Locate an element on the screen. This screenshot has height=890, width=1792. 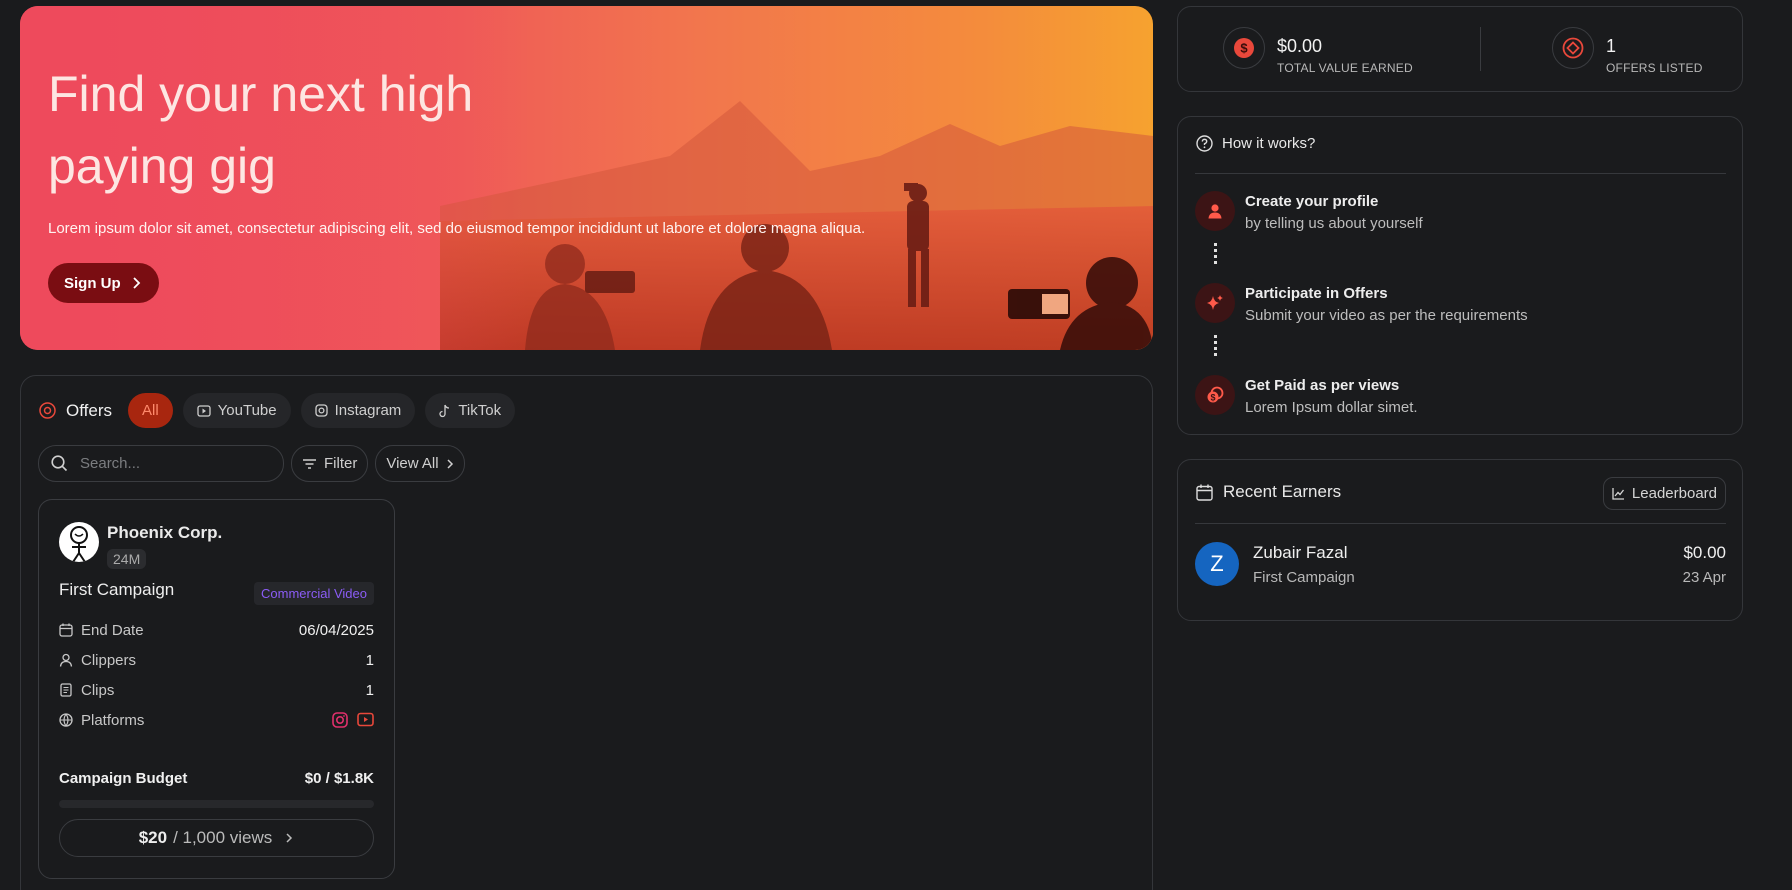
clippers-row: Clippers 1 is located at coordinates (216, 660).